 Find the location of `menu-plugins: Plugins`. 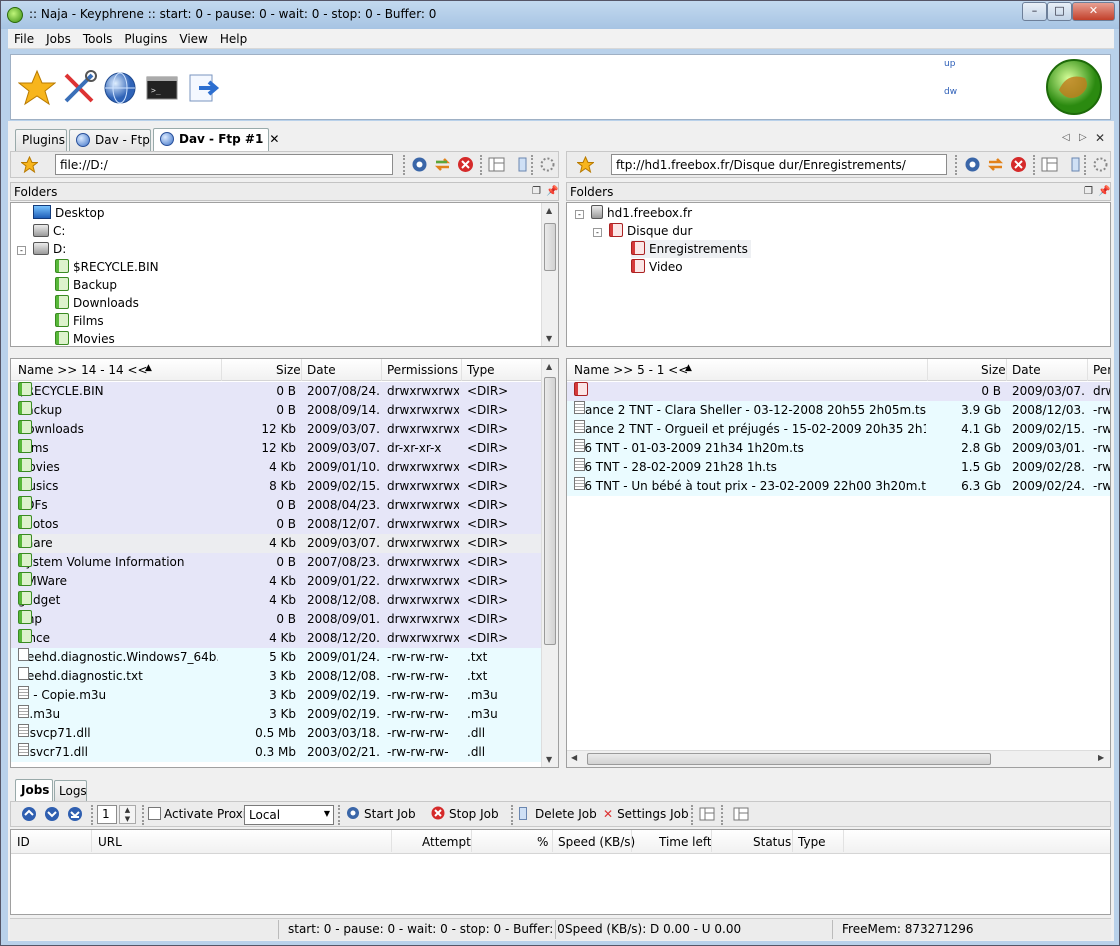

menu-plugins: Plugins is located at coordinates (145, 39).